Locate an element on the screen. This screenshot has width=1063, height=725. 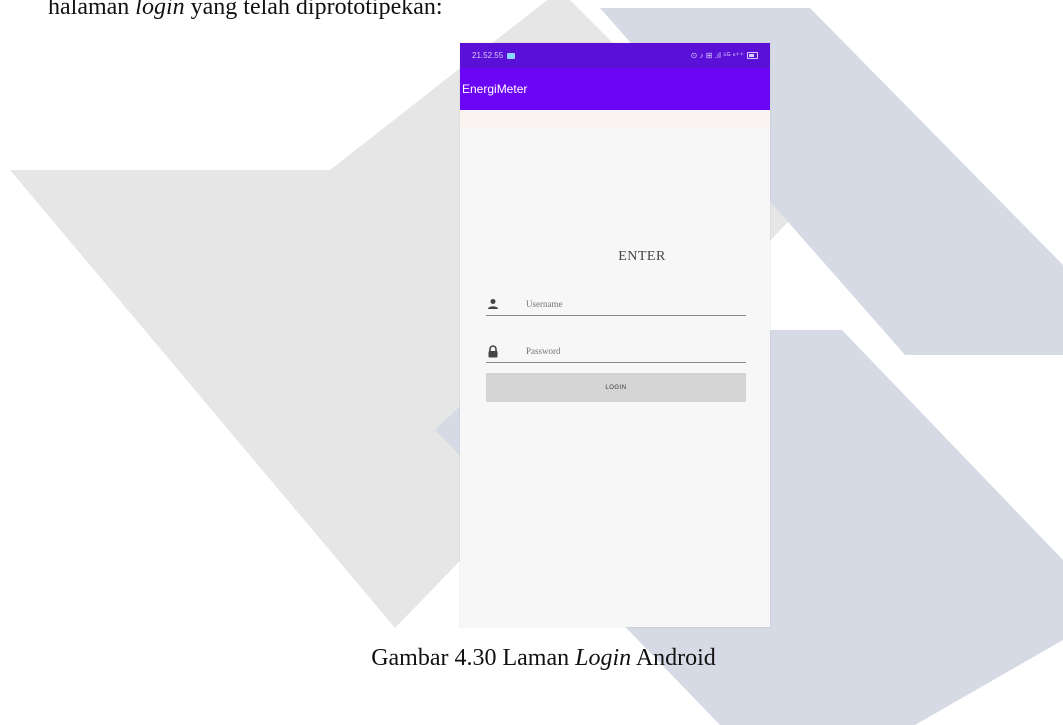
lock-icon is located at coordinates (493, 351).